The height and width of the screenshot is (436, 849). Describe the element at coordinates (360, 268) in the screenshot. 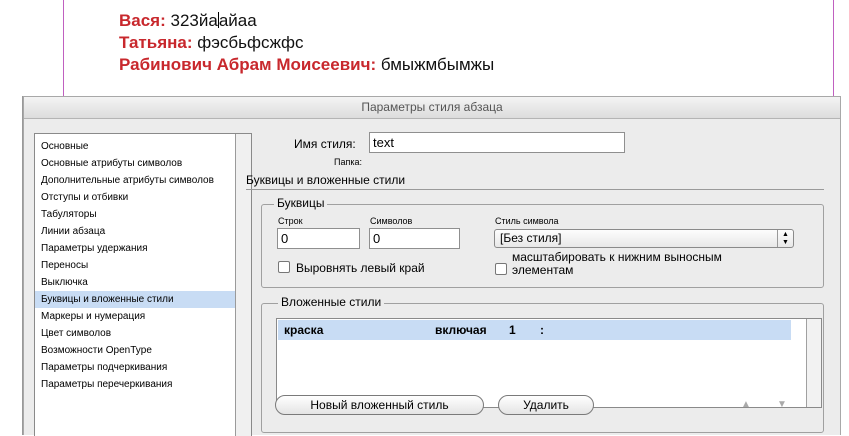

I see `align-left-label: Выровнять левый край` at that location.